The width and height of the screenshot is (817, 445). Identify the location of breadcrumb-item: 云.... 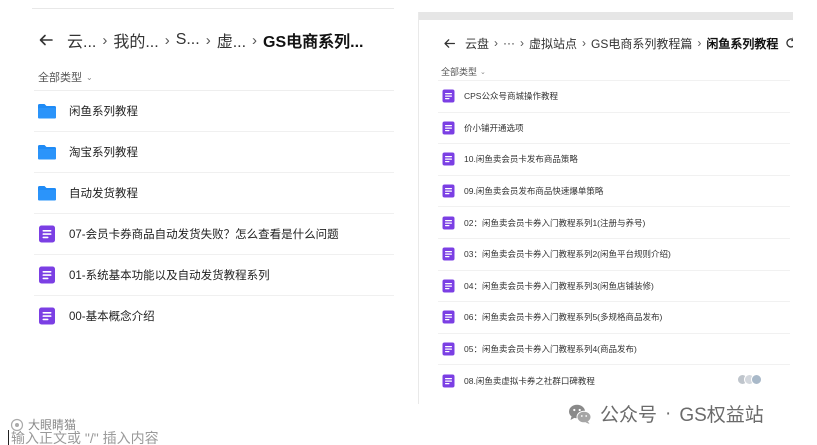
(81, 40).